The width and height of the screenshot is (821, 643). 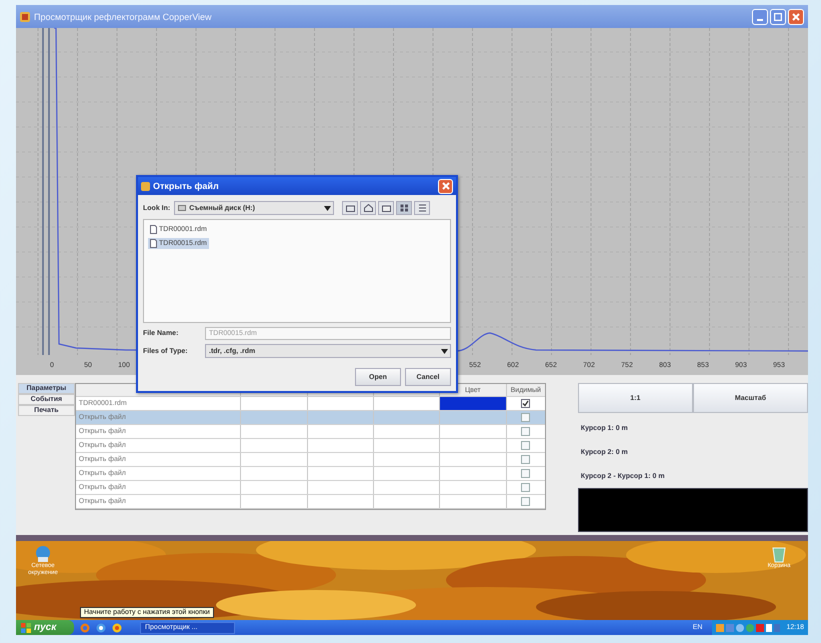 I want to click on windows-logo-icon, so click(x=26, y=627).